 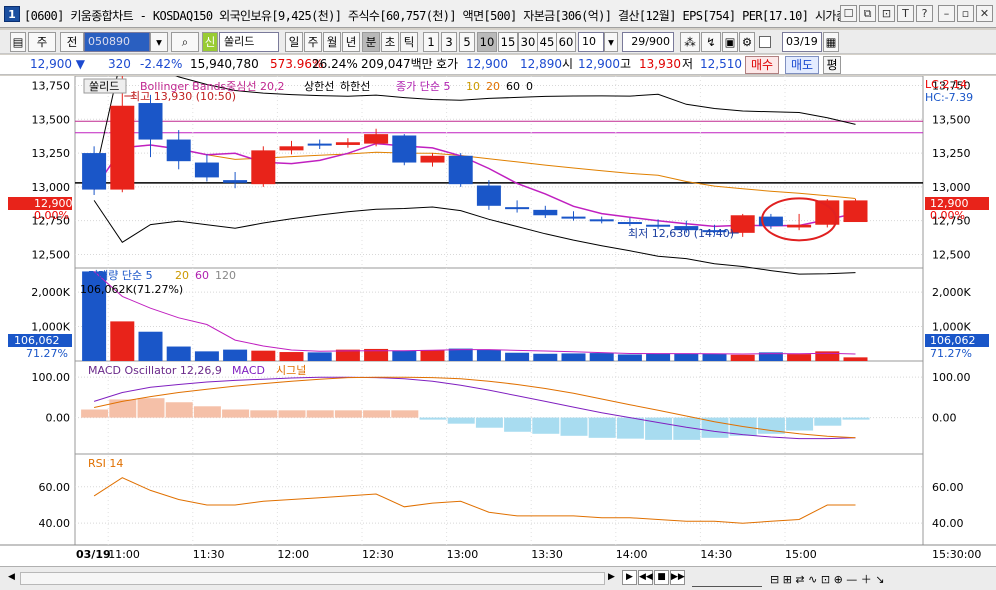 I want to click on time-axis-label: 12:30, so click(x=378, y=554).